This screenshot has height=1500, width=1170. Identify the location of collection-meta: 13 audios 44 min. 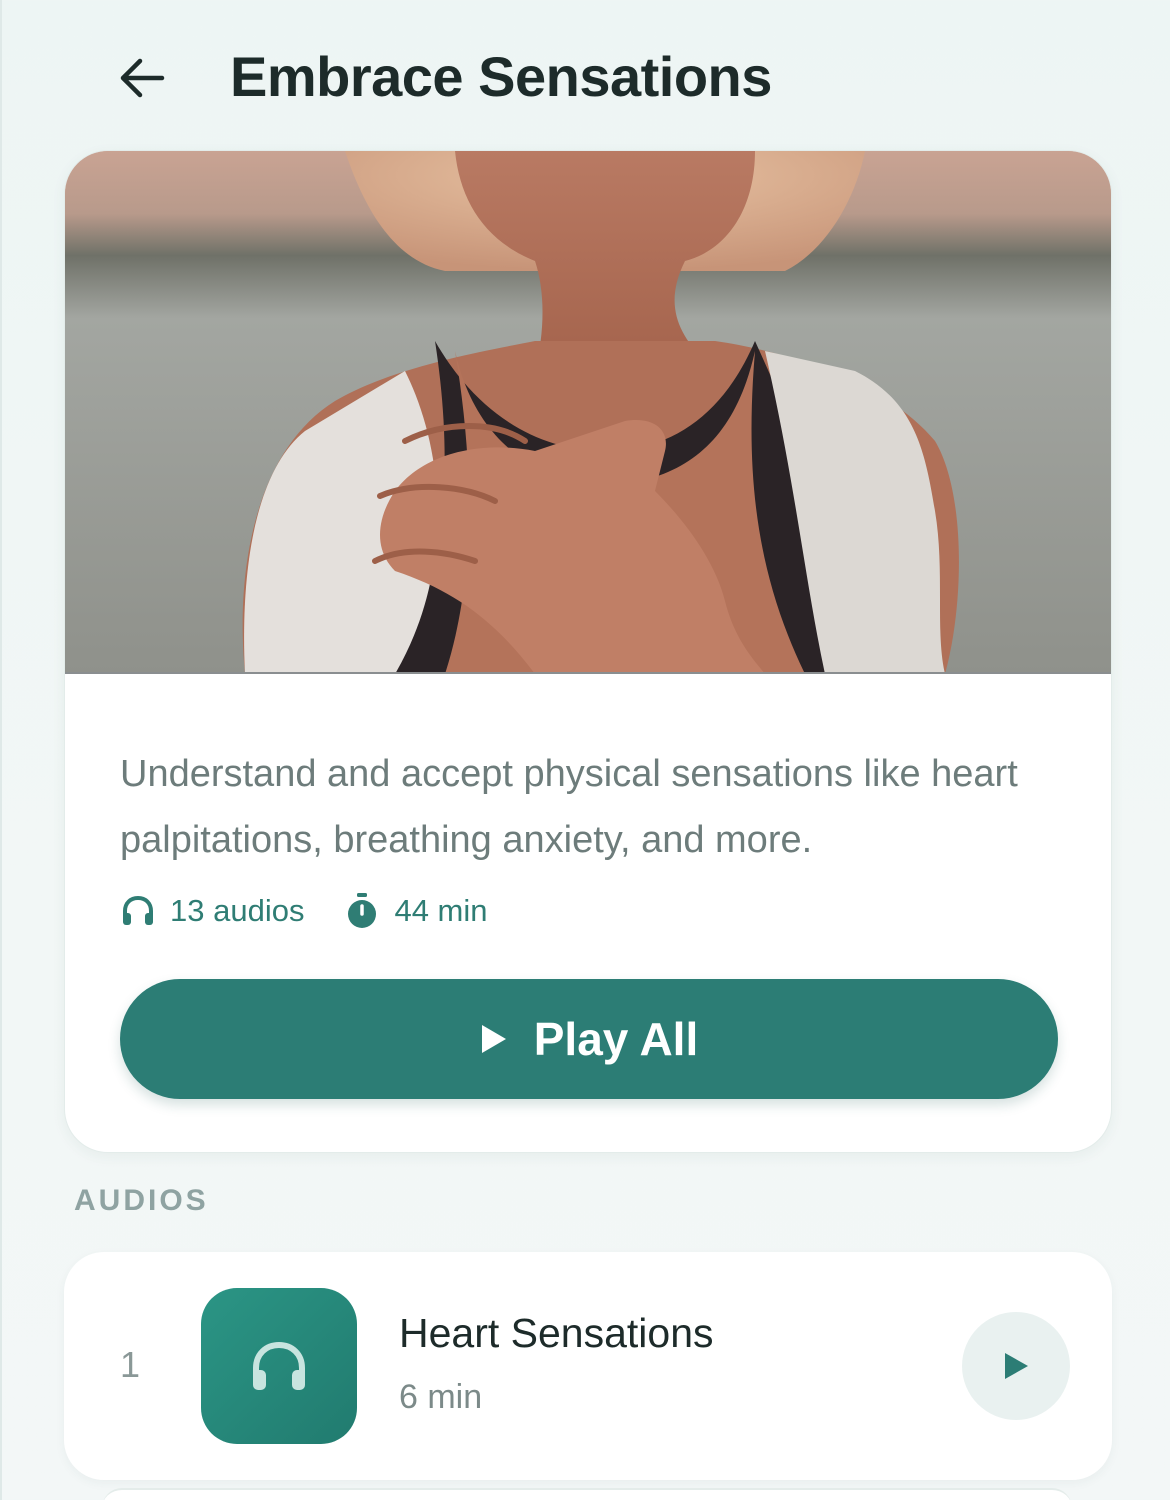
(324, 911).